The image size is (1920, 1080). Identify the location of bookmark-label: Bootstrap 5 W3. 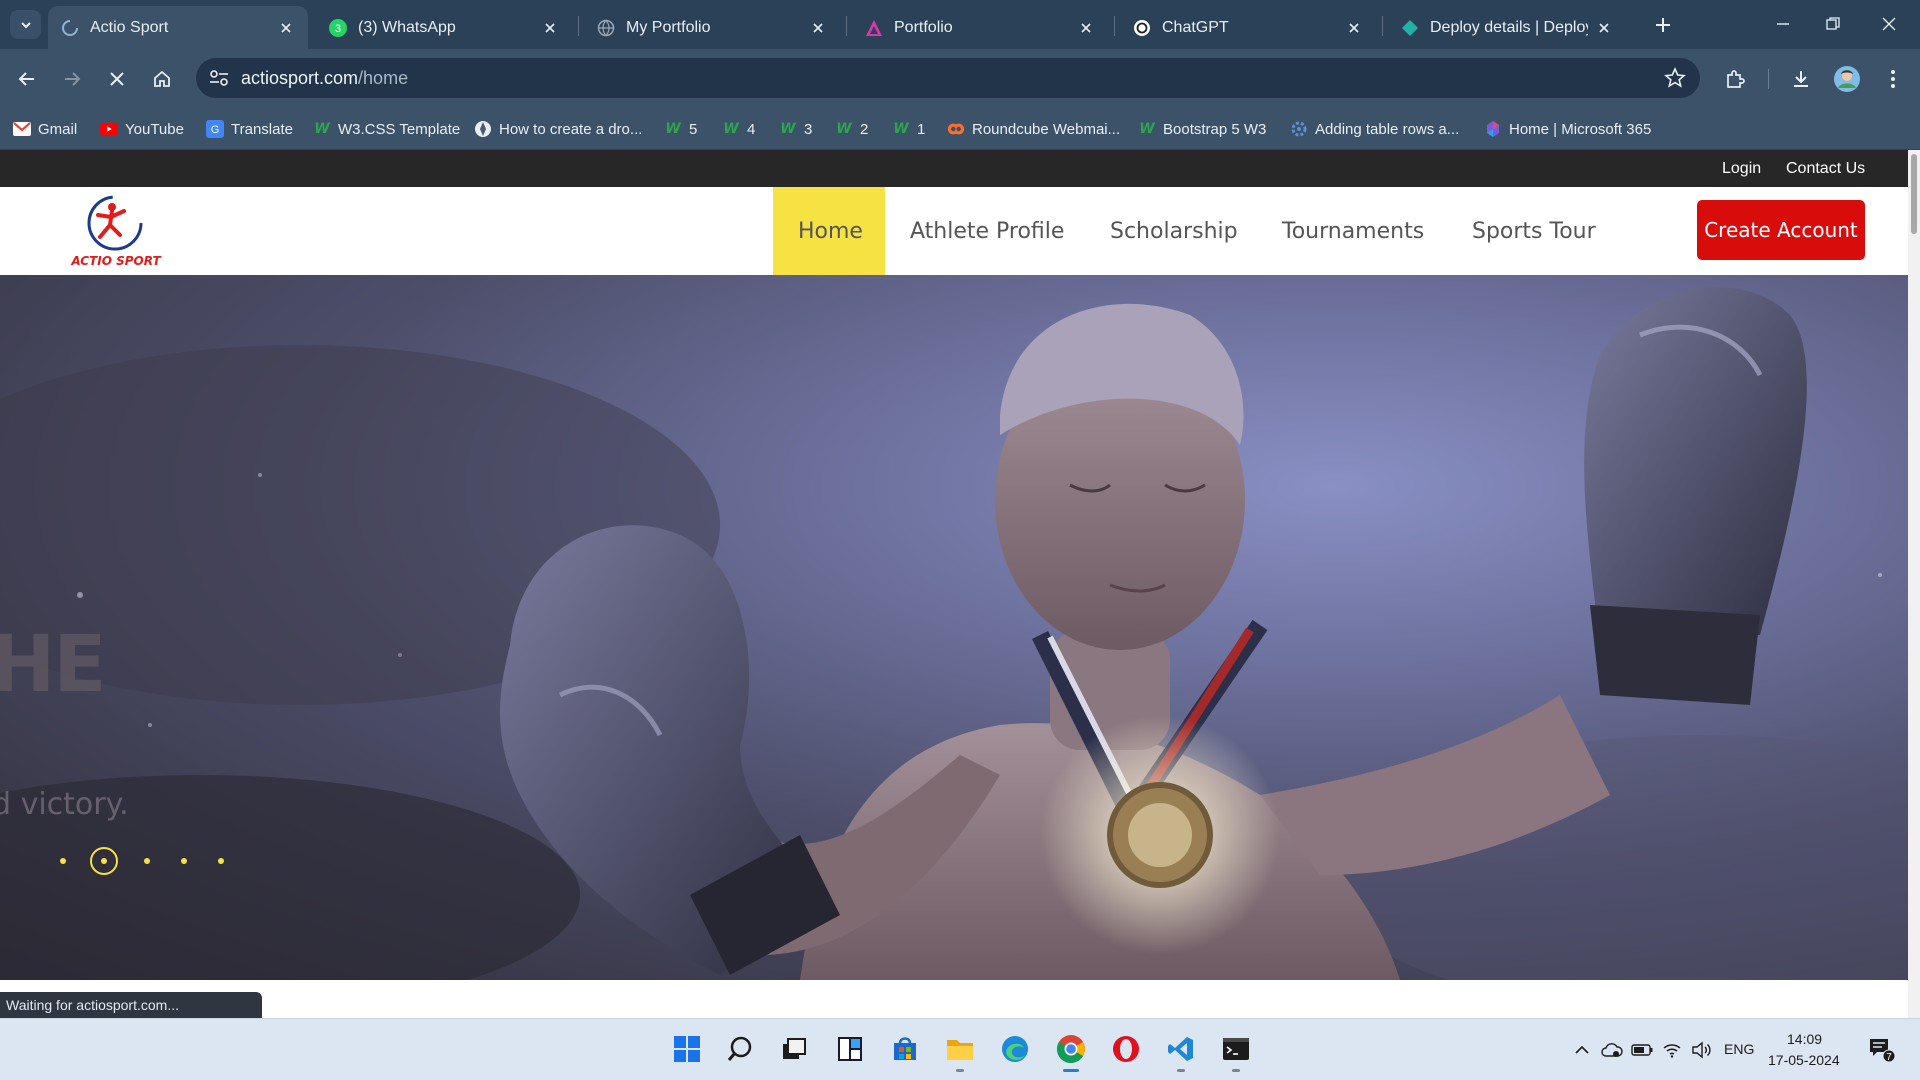
(1215, 129).